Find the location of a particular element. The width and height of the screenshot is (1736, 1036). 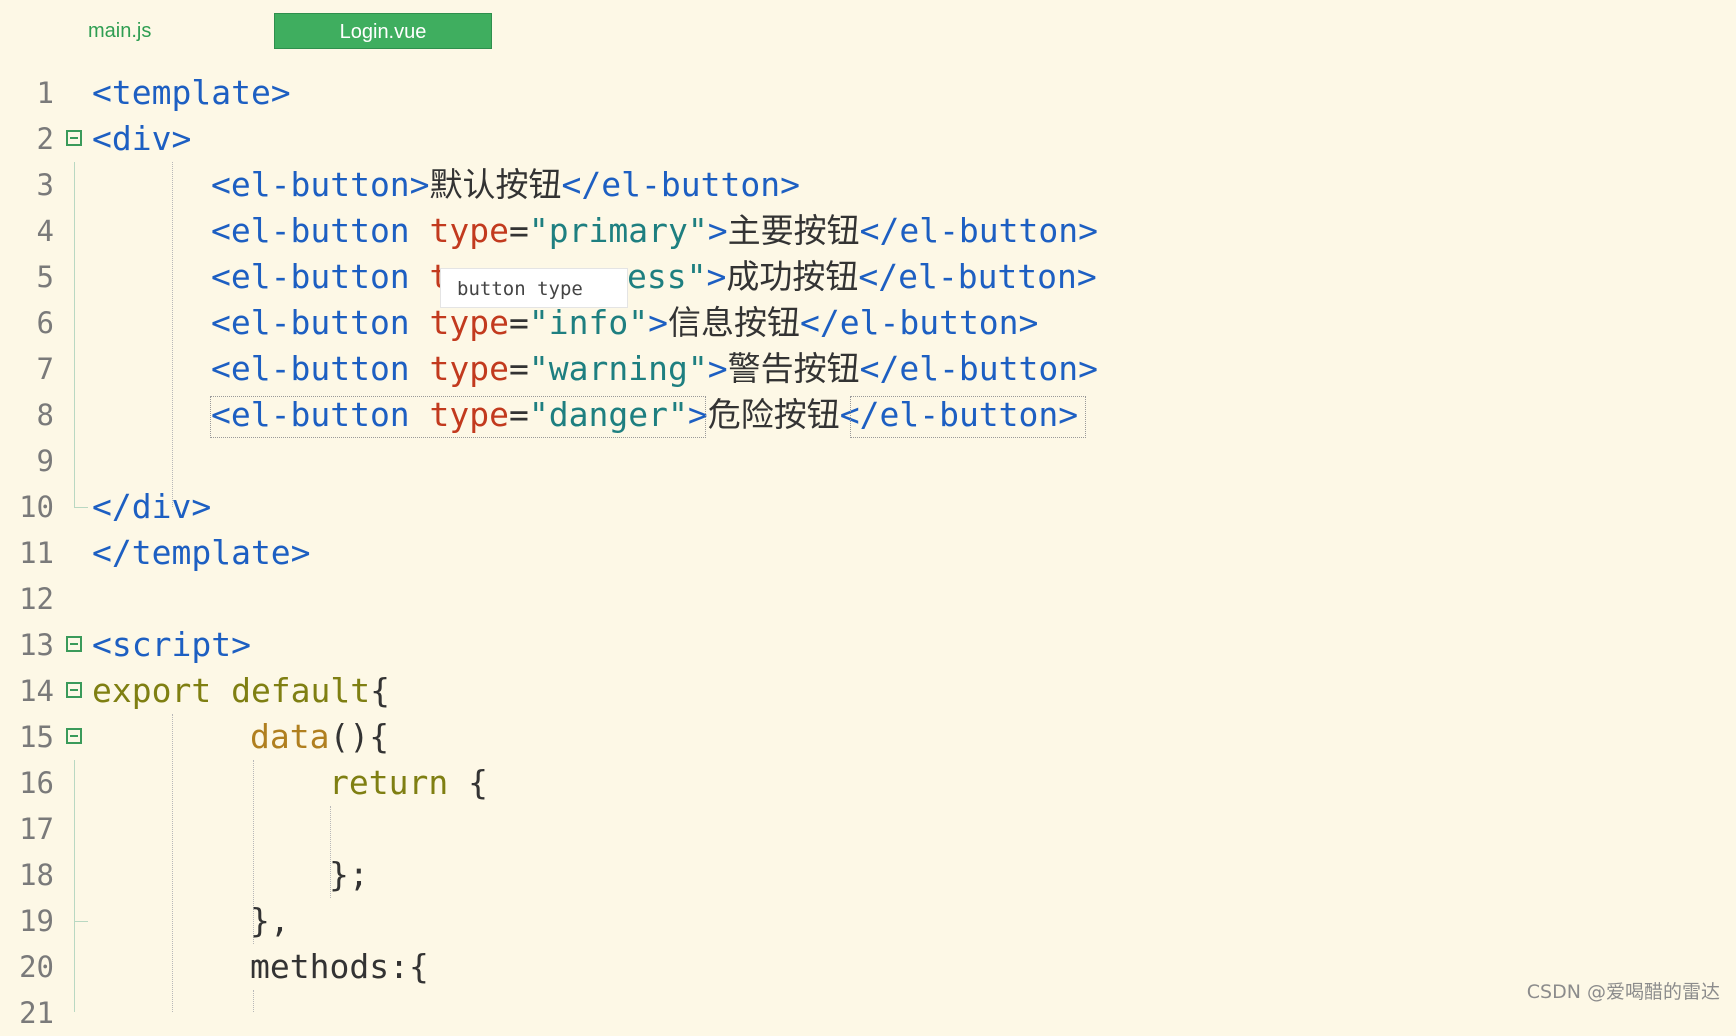

tab-login-vue: Login.vue is located at coordinates (383, 31).